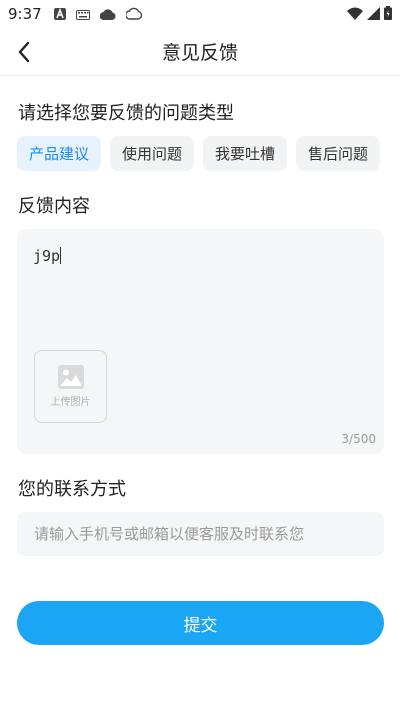 This screenshot has width=400, height=712. I want to click on wifi-icon, so click(355, 14).